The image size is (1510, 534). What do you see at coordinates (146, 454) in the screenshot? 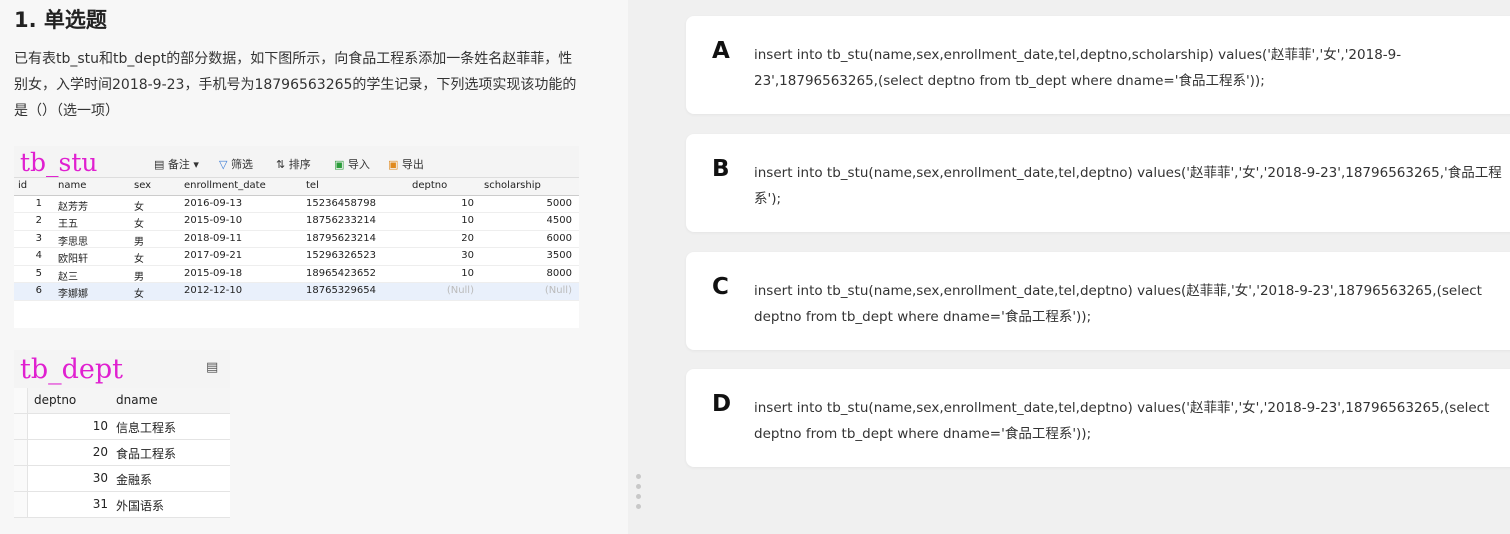
I see `table-cell: 食品工程系` at bounding box center [146, 454].